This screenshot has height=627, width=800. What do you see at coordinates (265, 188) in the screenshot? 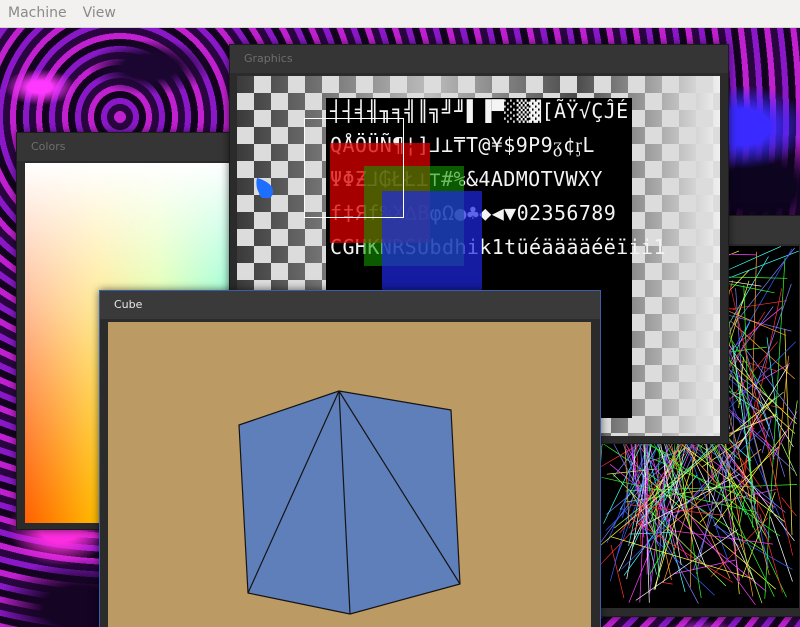
I see `blob-icon` at bounding box center [265, 188].